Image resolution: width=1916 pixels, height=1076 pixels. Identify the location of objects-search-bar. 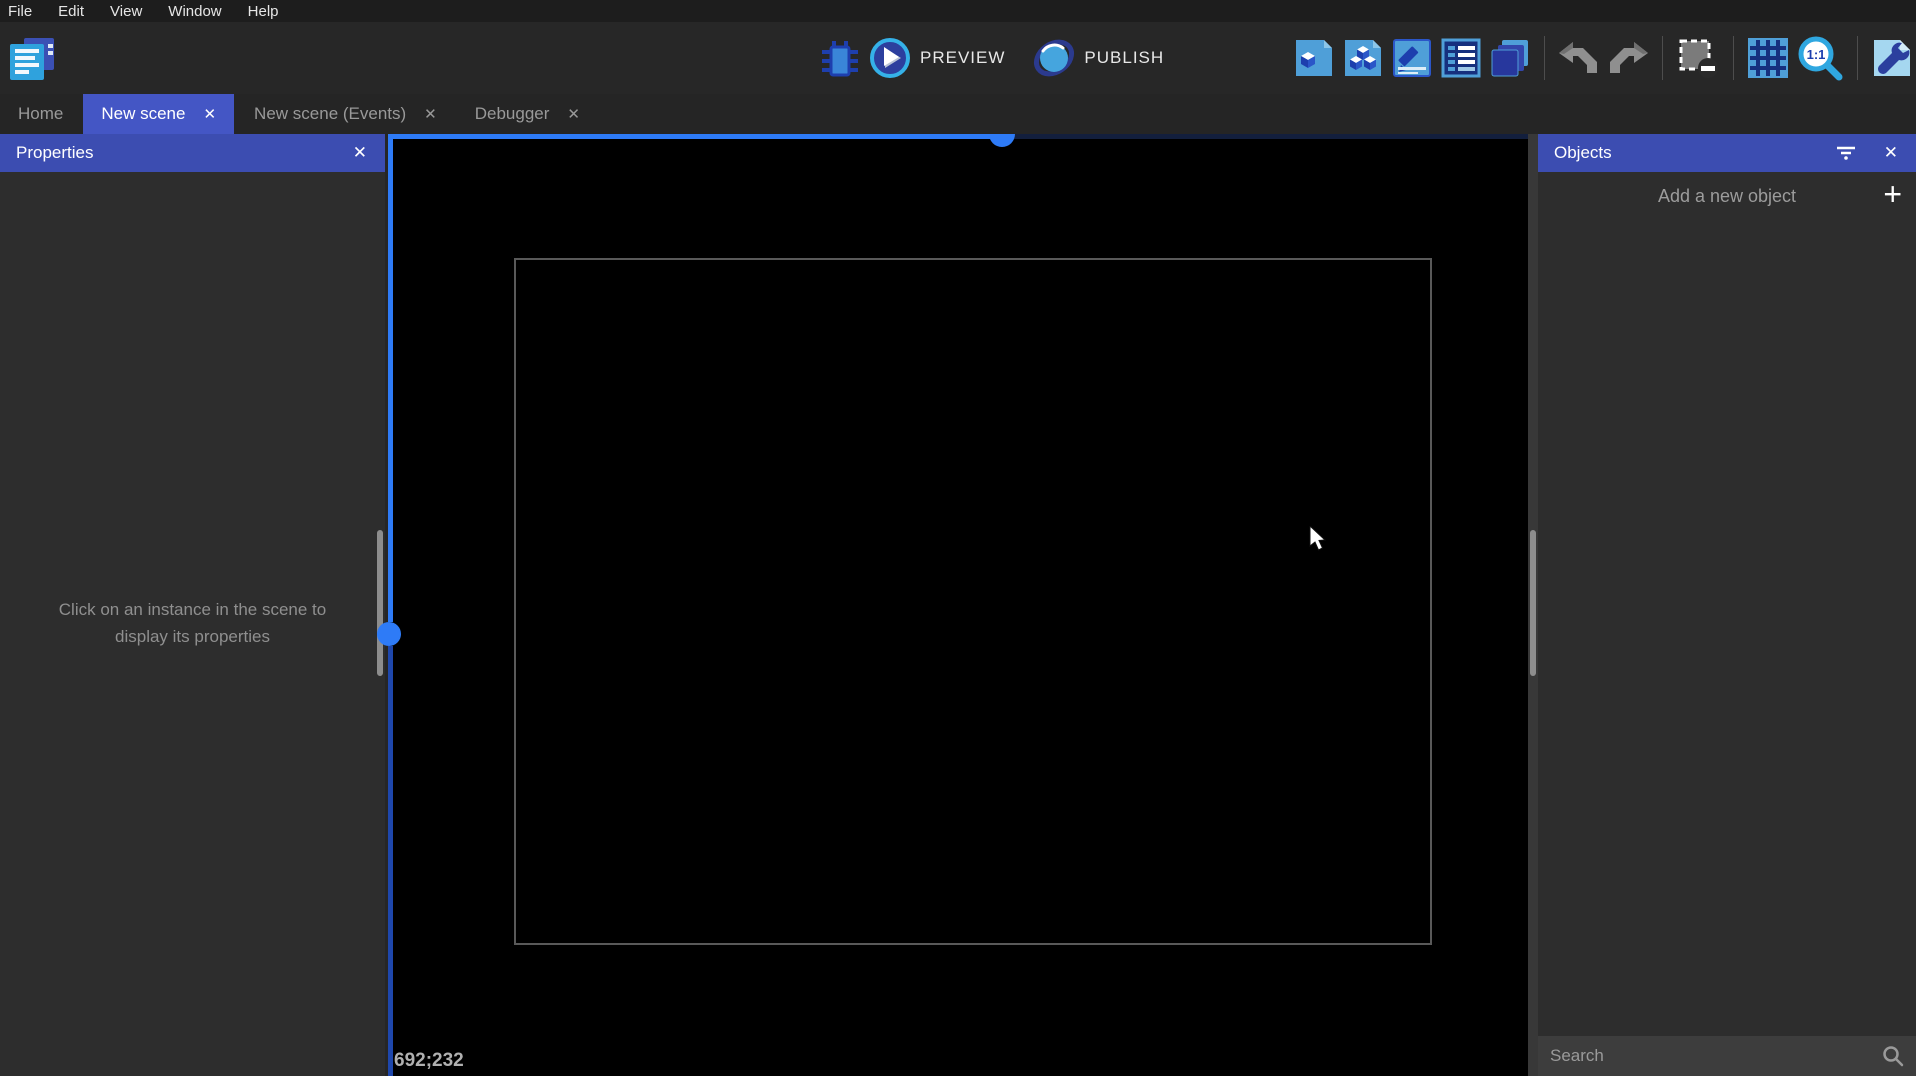
(1727, 1056).